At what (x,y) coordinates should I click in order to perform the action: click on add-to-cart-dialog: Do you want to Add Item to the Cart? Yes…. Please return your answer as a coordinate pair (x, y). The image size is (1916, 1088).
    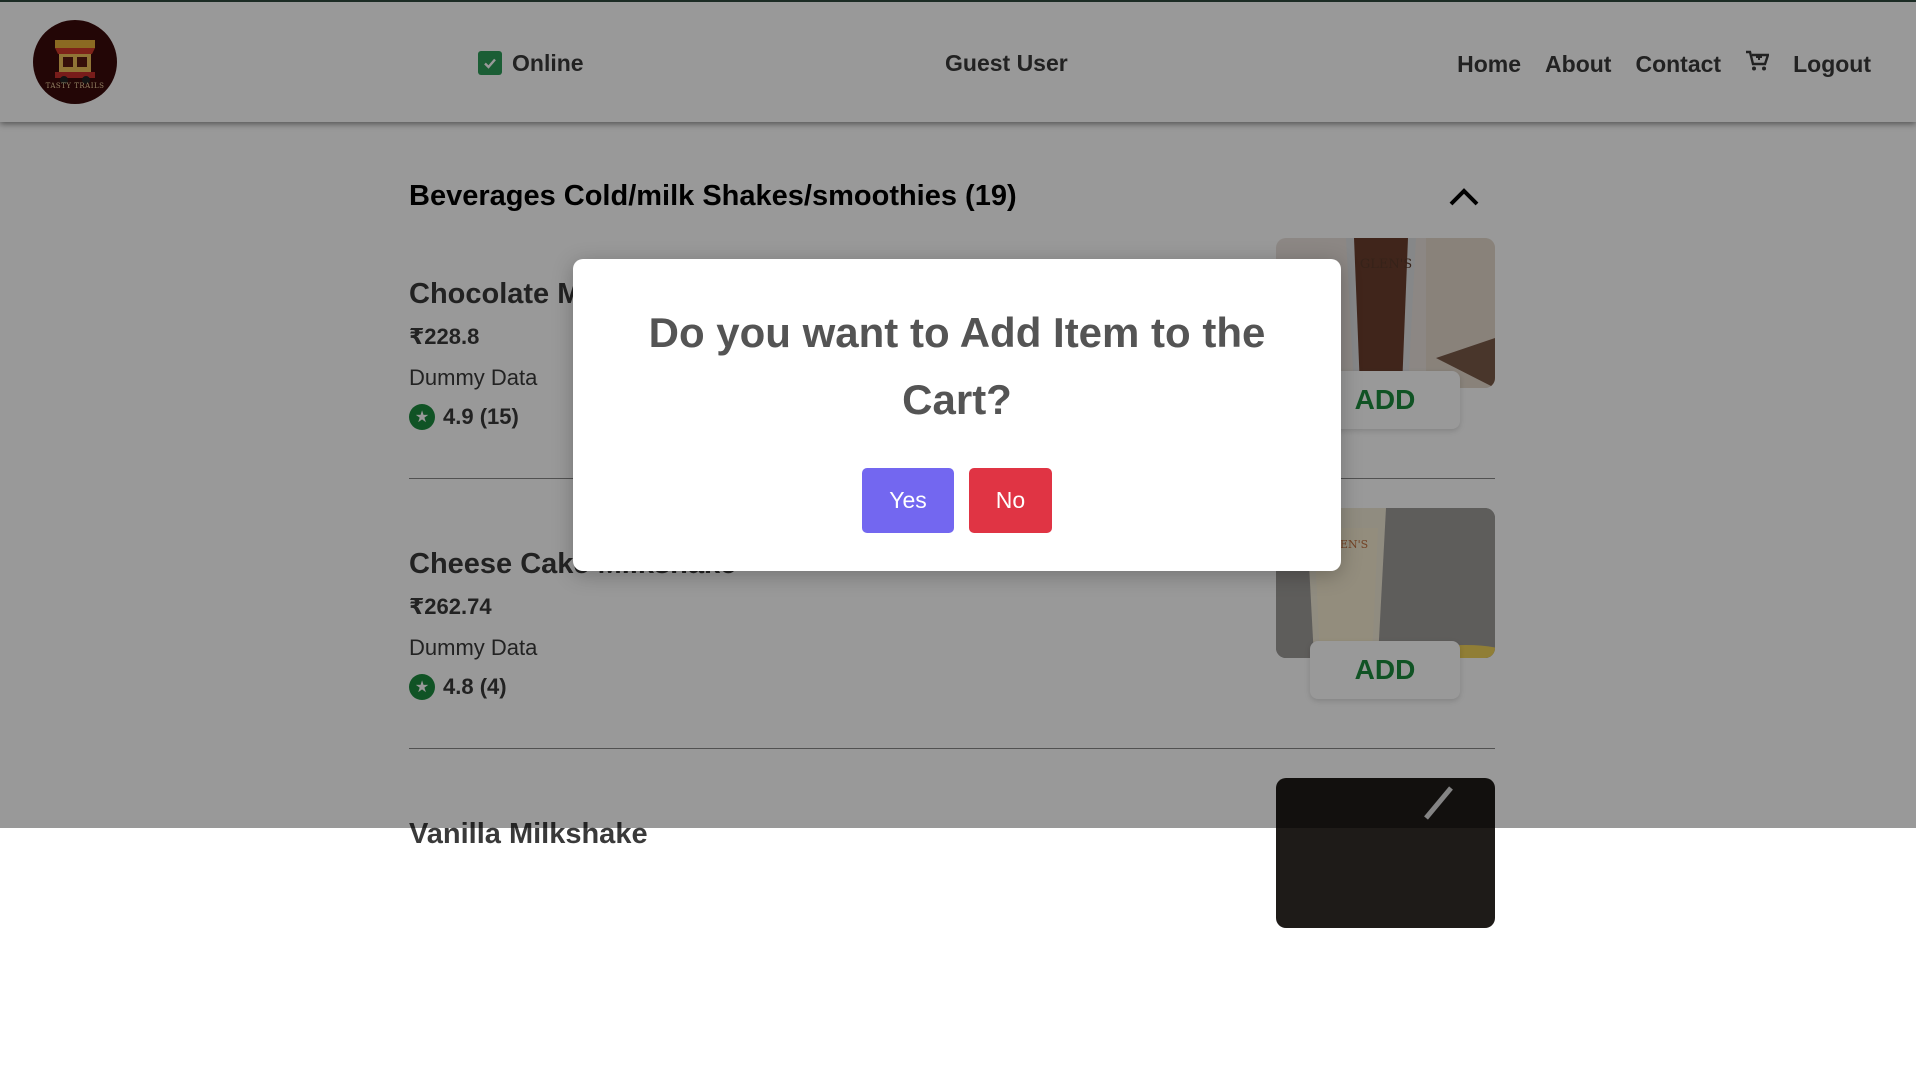
    Looking at the image, I should click on (957, 415).